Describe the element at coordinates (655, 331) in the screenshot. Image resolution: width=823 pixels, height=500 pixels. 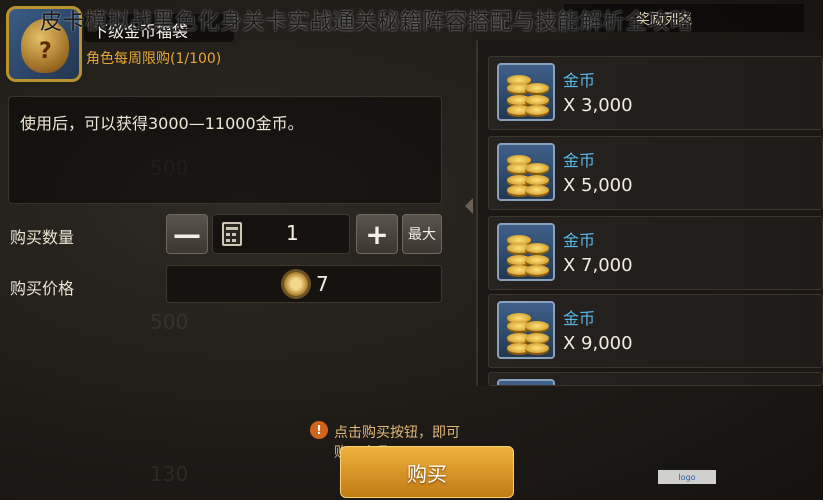
I see `reward-item: 金币 X 9,000` at that location.